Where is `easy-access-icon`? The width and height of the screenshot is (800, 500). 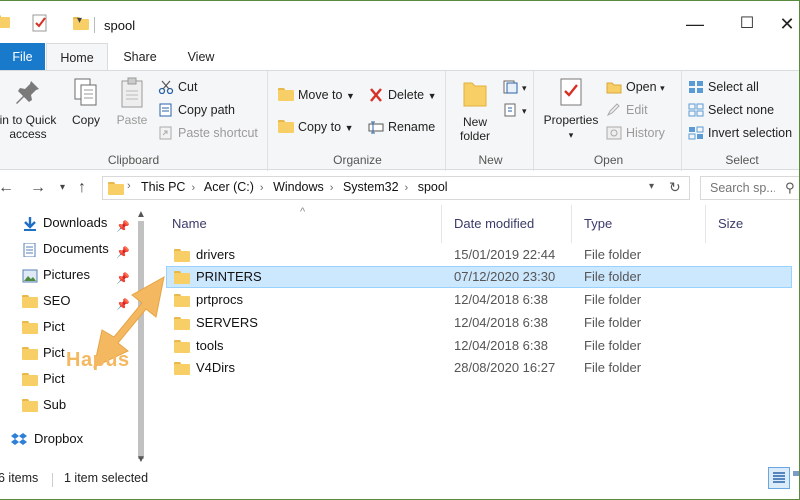 easy-access-icon is located at coordinates (510, 110).